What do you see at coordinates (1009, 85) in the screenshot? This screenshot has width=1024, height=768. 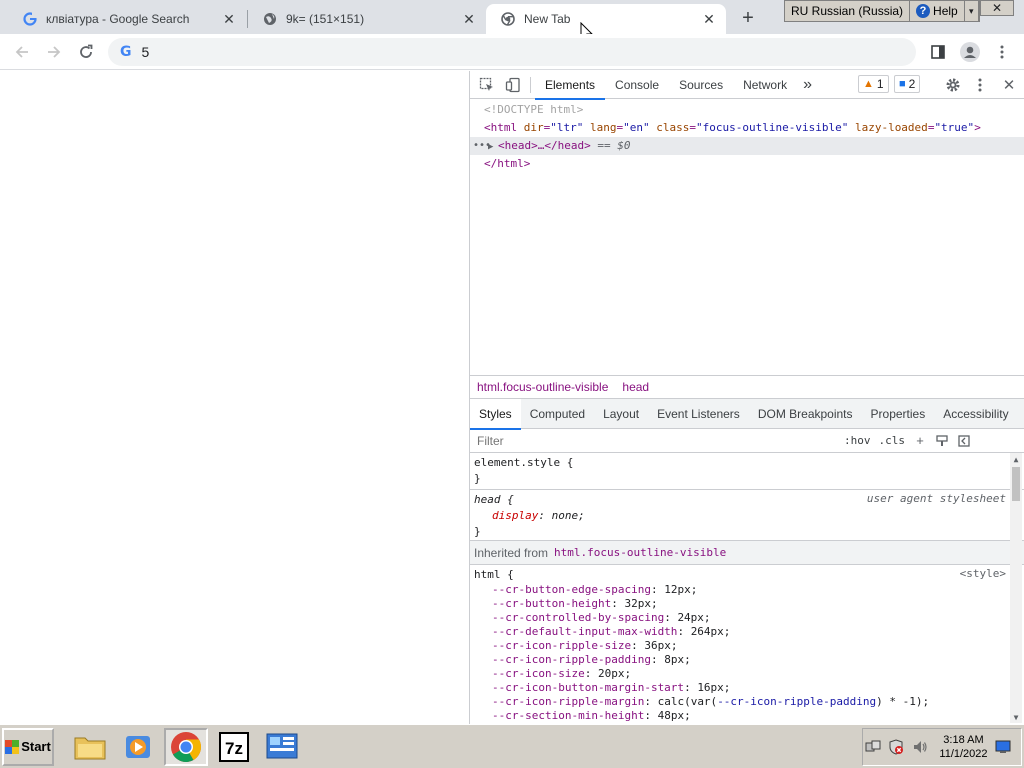 I see `close-devtools-button: ✕` at bounding box center [1009, 85].